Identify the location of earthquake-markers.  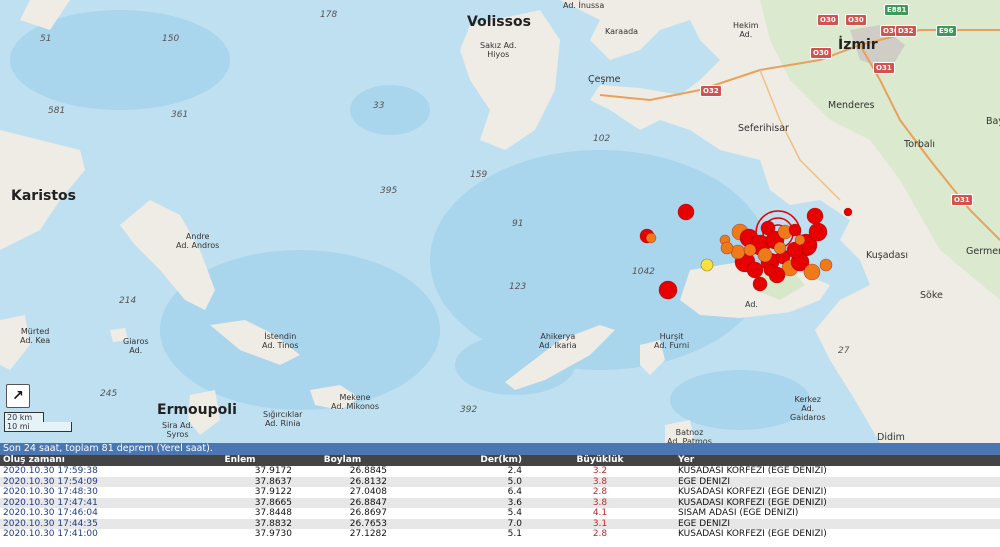
(746, 251).